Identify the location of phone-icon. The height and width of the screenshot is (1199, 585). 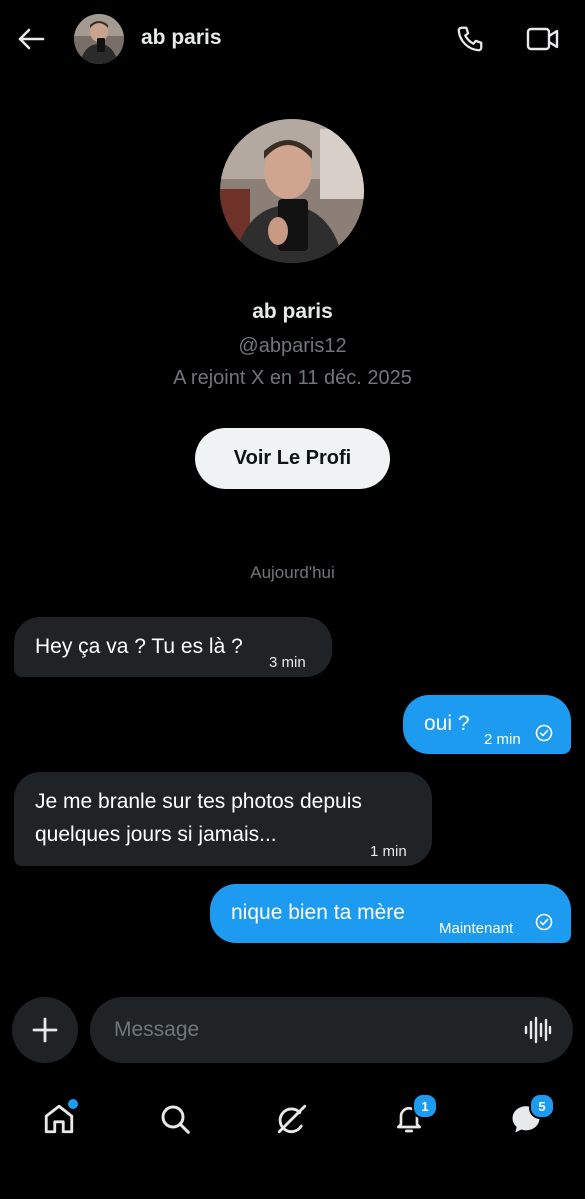
(470, 39).